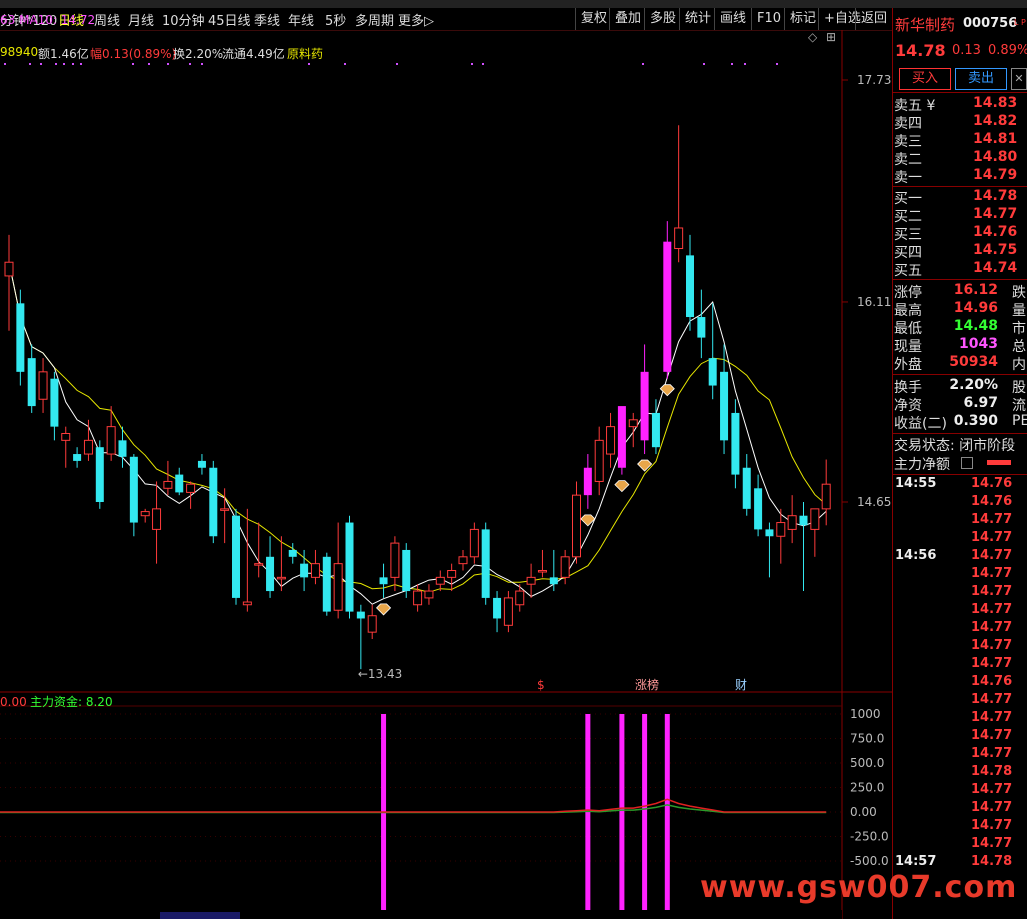 This screenshot has height=919, width=1027. I want to click on period-tab-10: 更多▷, so click(416, 19).